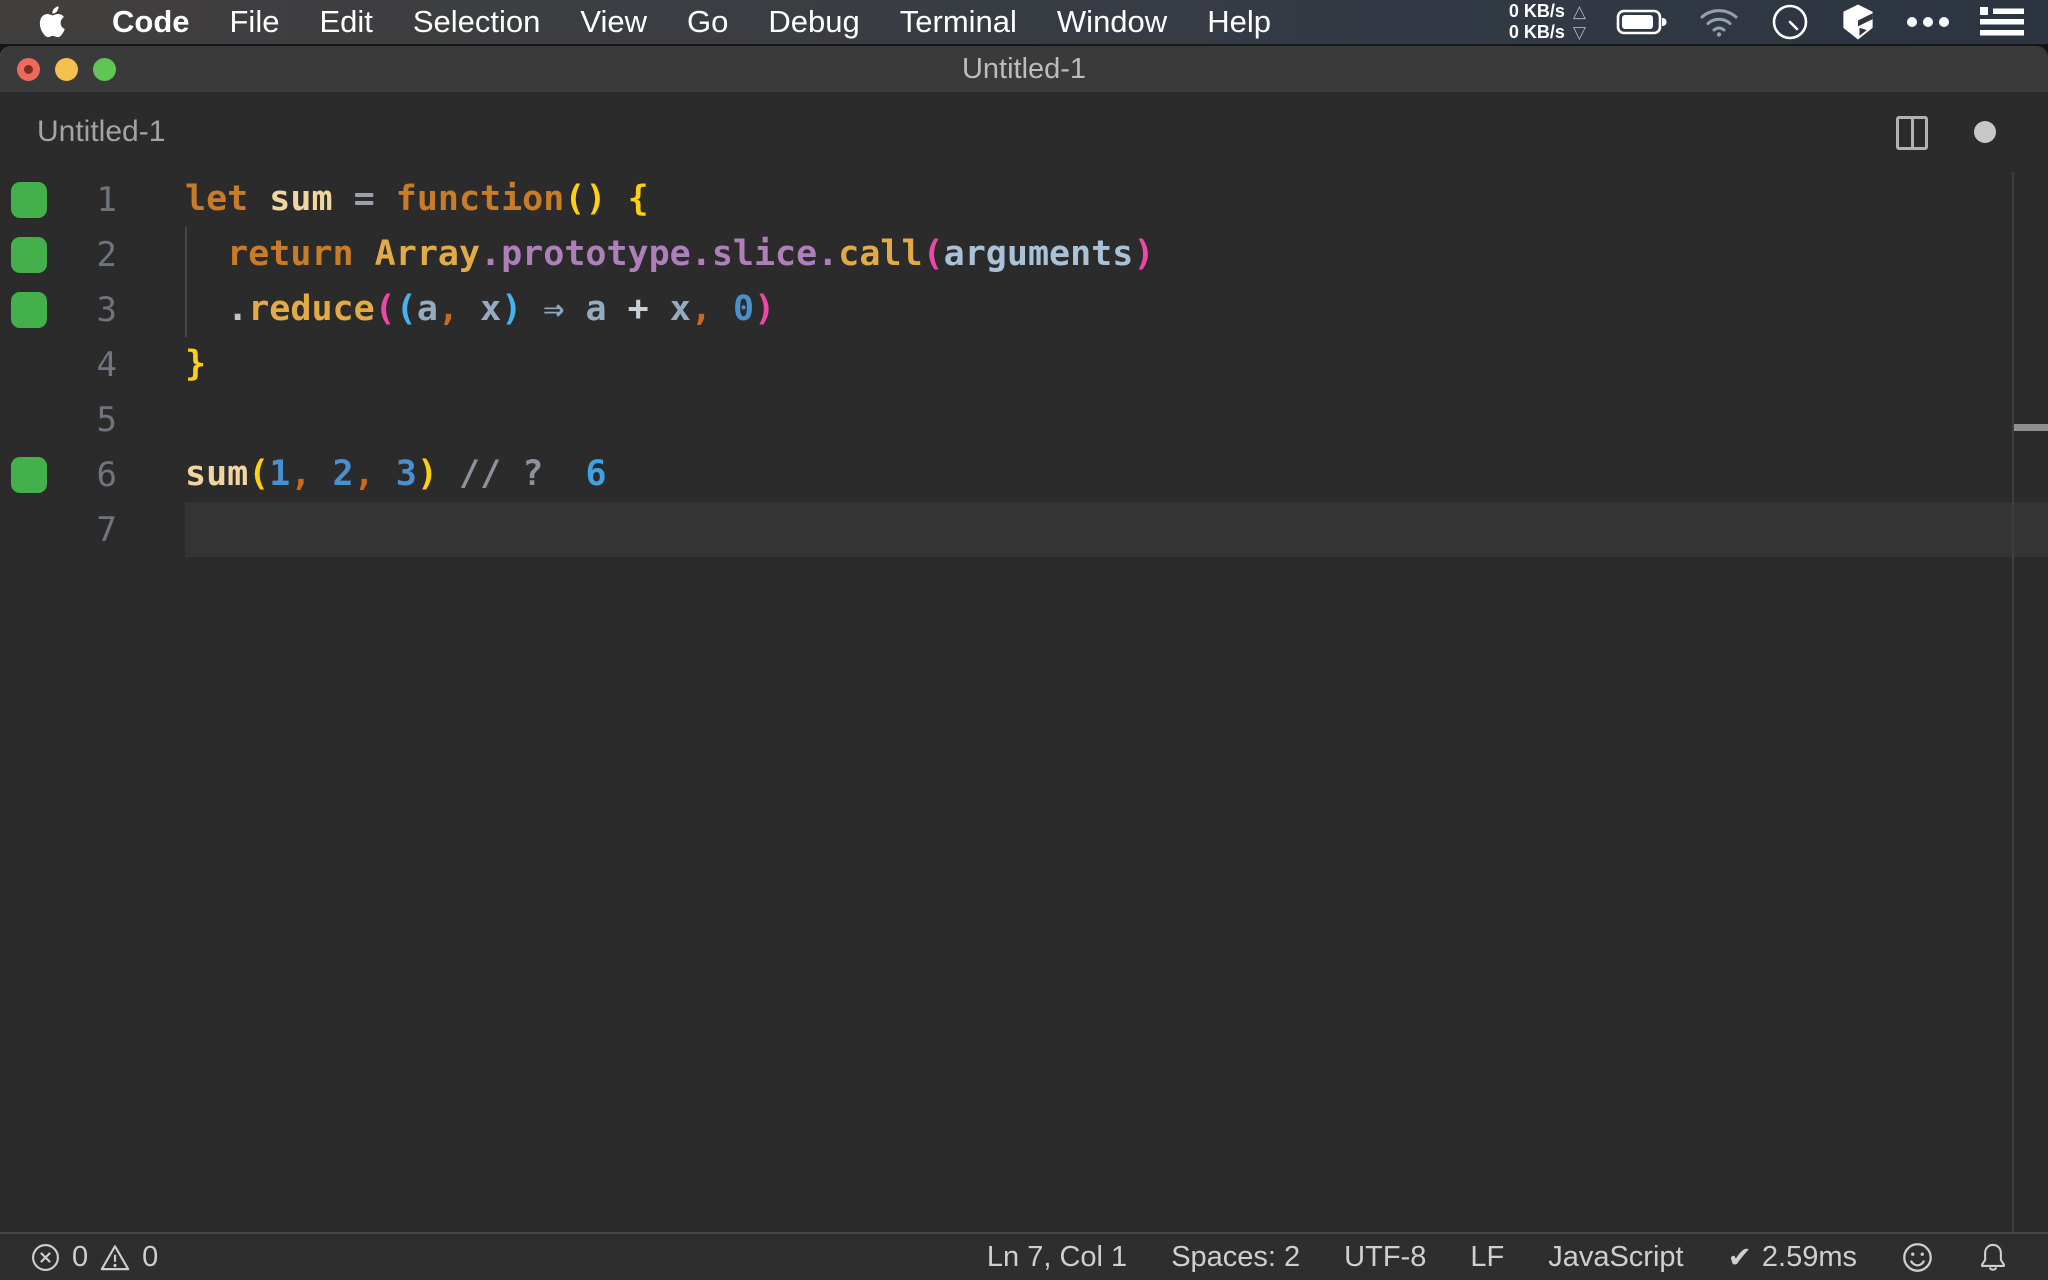 Image resolution: width=2048 pixels, height=1280 pixels. I want to click on code-line-6: 6 sum(1, 2, 3) // ? 6, so click(1024, 474).